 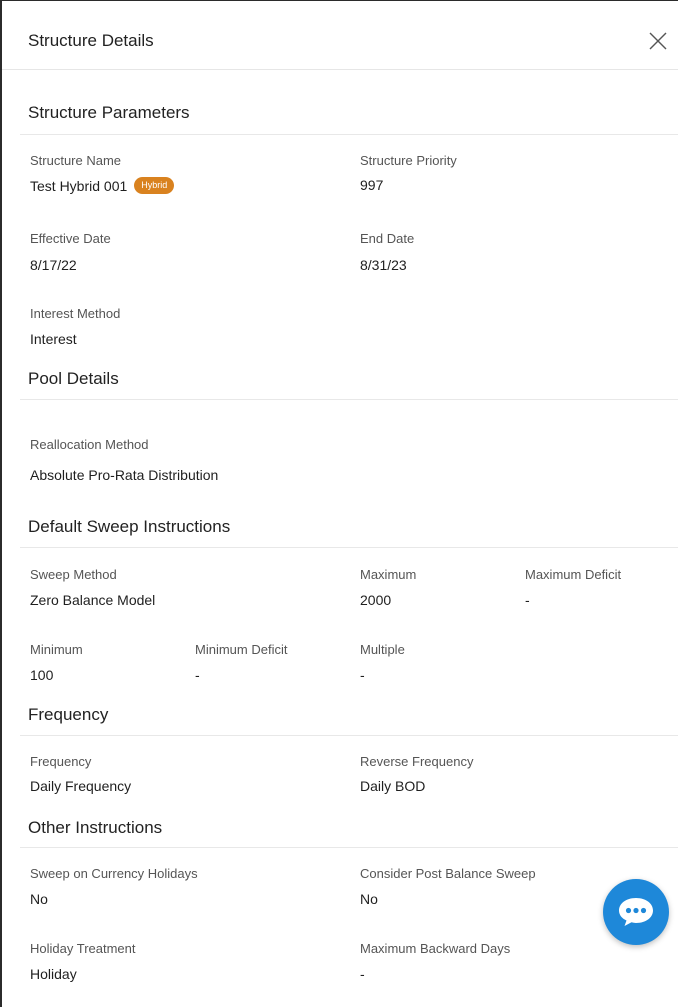 What do you see at coordinates (61, 761) in the screenshot?
I see `frequency-label: Frequency` at bounding box center [61, 761].